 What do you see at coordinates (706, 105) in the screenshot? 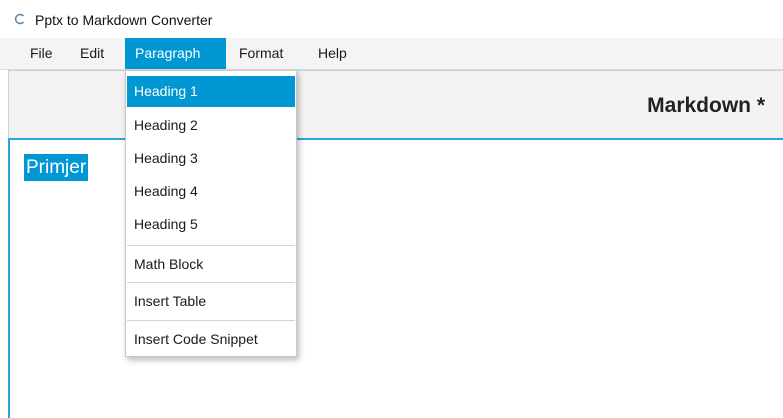
I see `pane-title: Markdown *` at bounding box center [706, 105].